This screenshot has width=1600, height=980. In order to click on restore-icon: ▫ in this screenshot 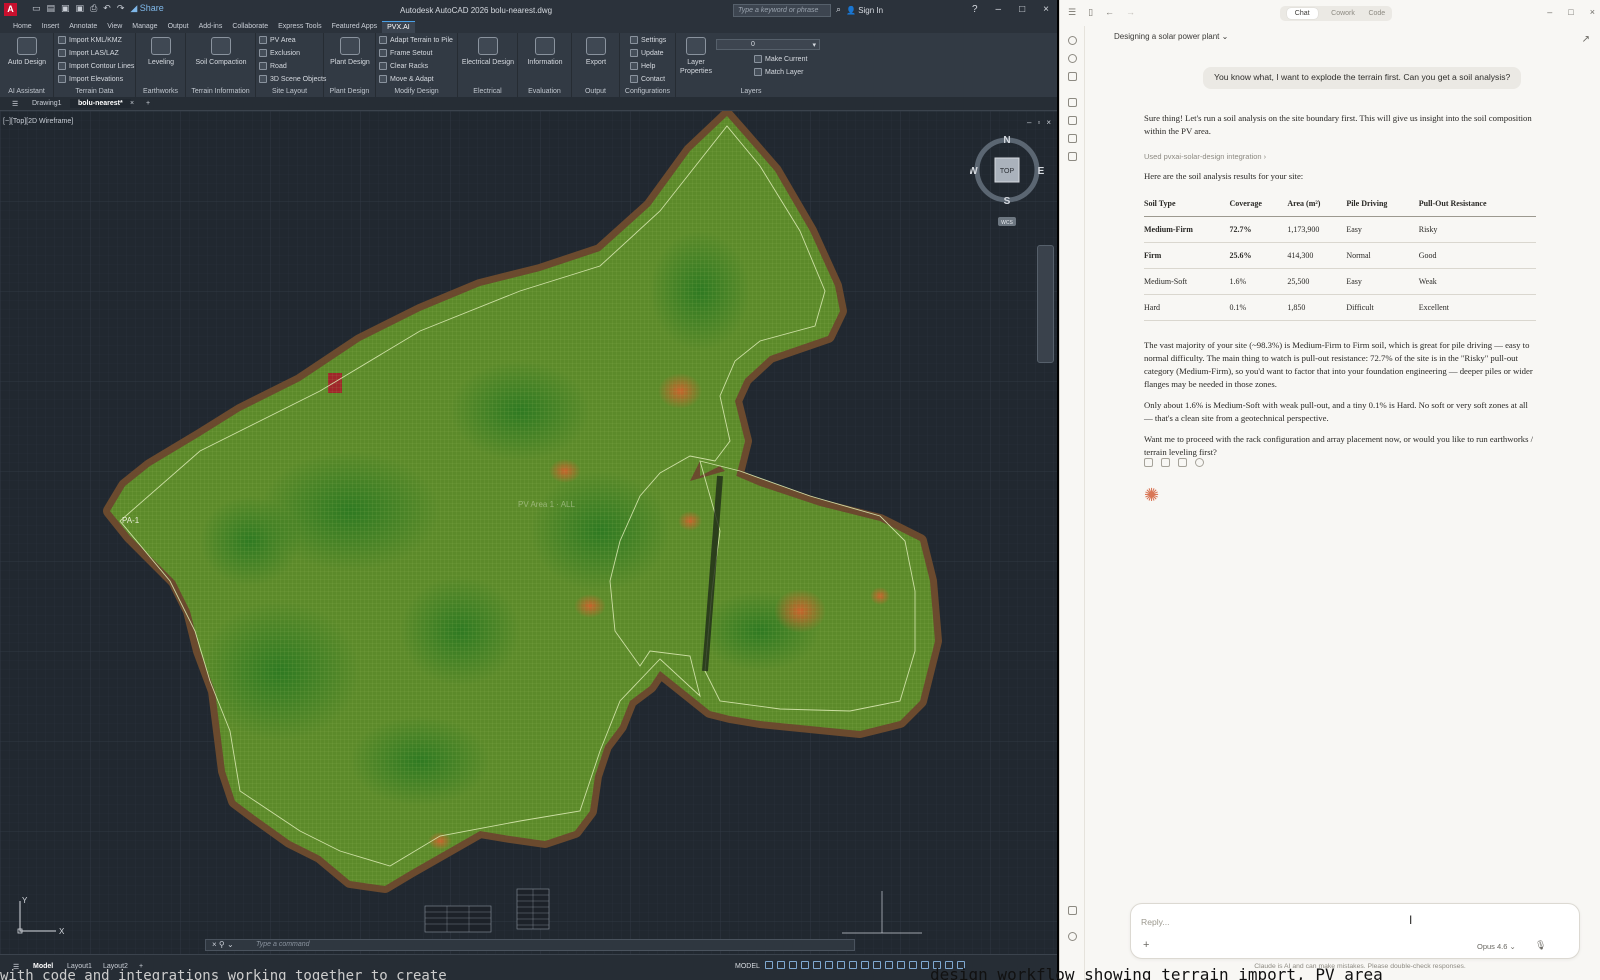, I will do `click(1038, 122)`.